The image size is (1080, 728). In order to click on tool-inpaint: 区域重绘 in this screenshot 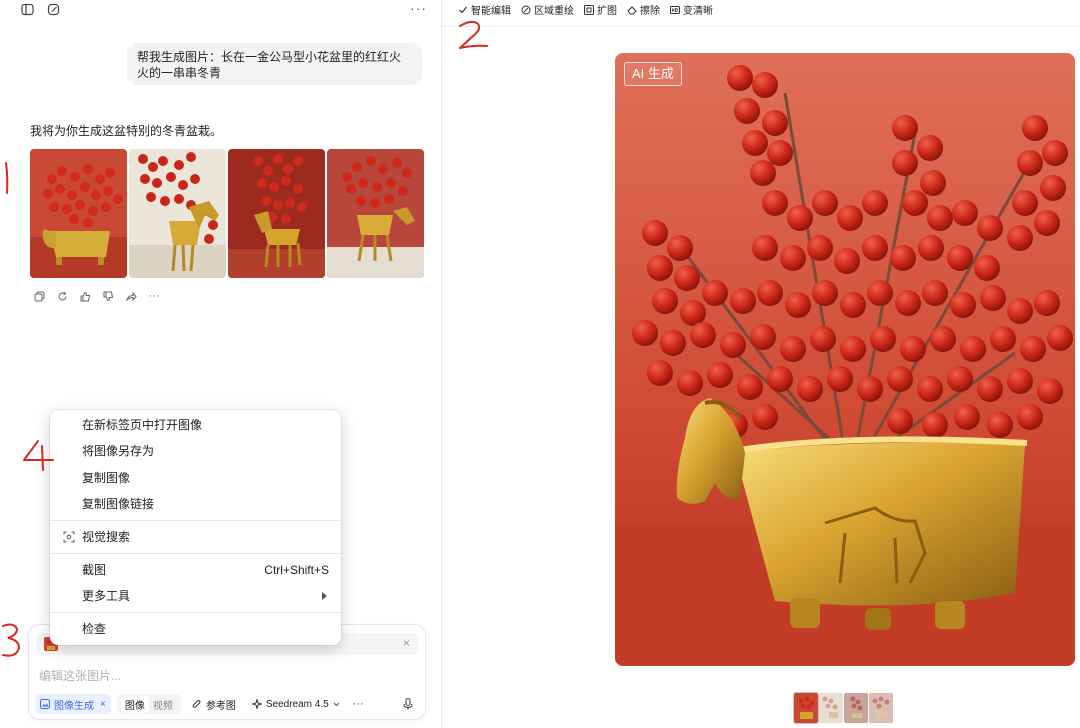, I will do `click(547, 9)`.